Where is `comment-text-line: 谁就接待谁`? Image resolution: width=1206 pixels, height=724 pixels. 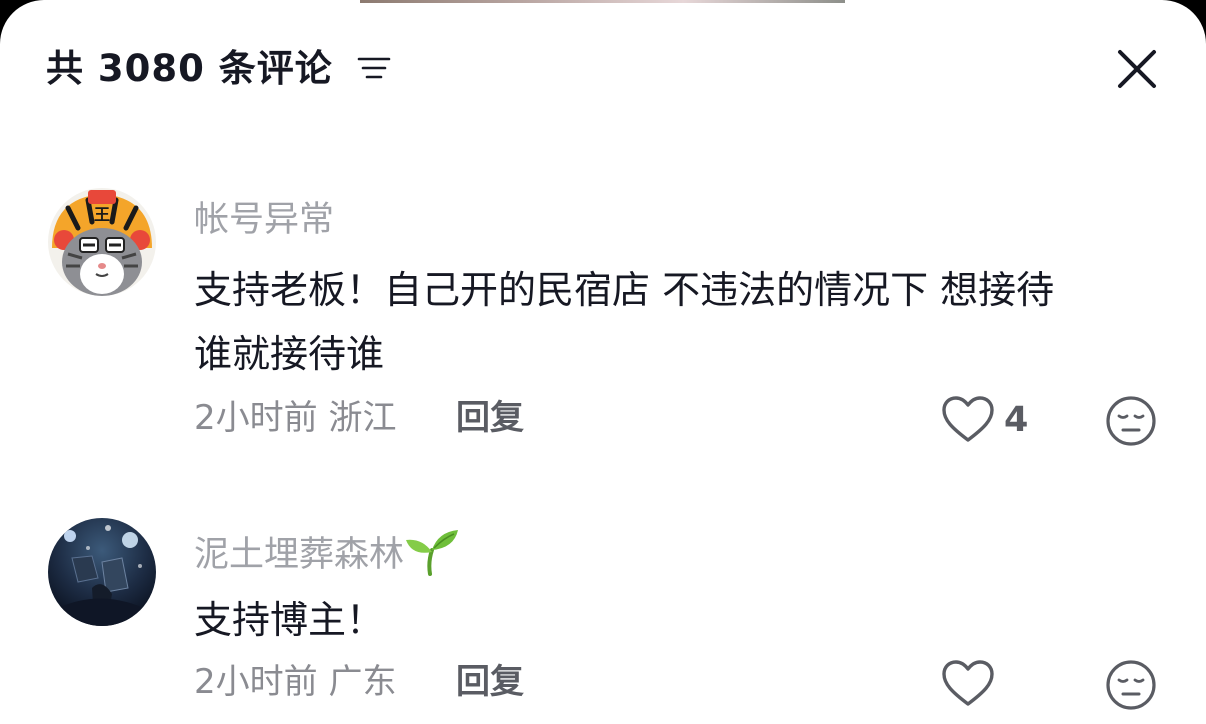 comment-text-line: 谁就接待谁 is located at coordinates (289, 354).